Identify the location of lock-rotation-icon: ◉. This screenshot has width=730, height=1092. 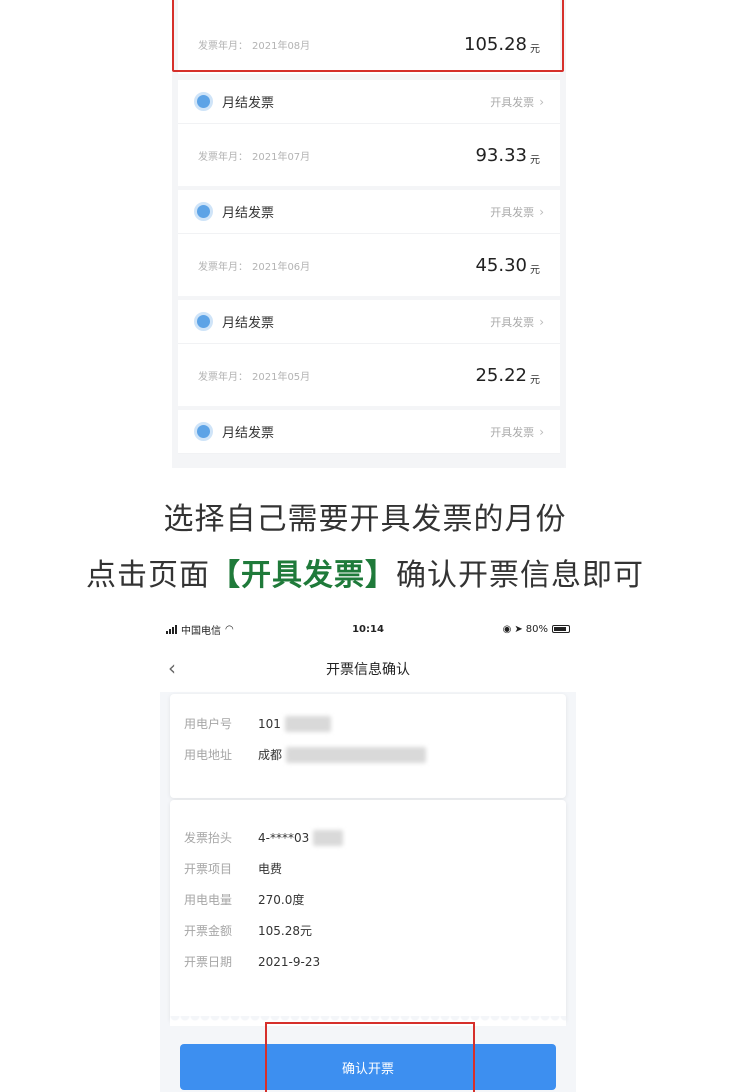
(507, 629).